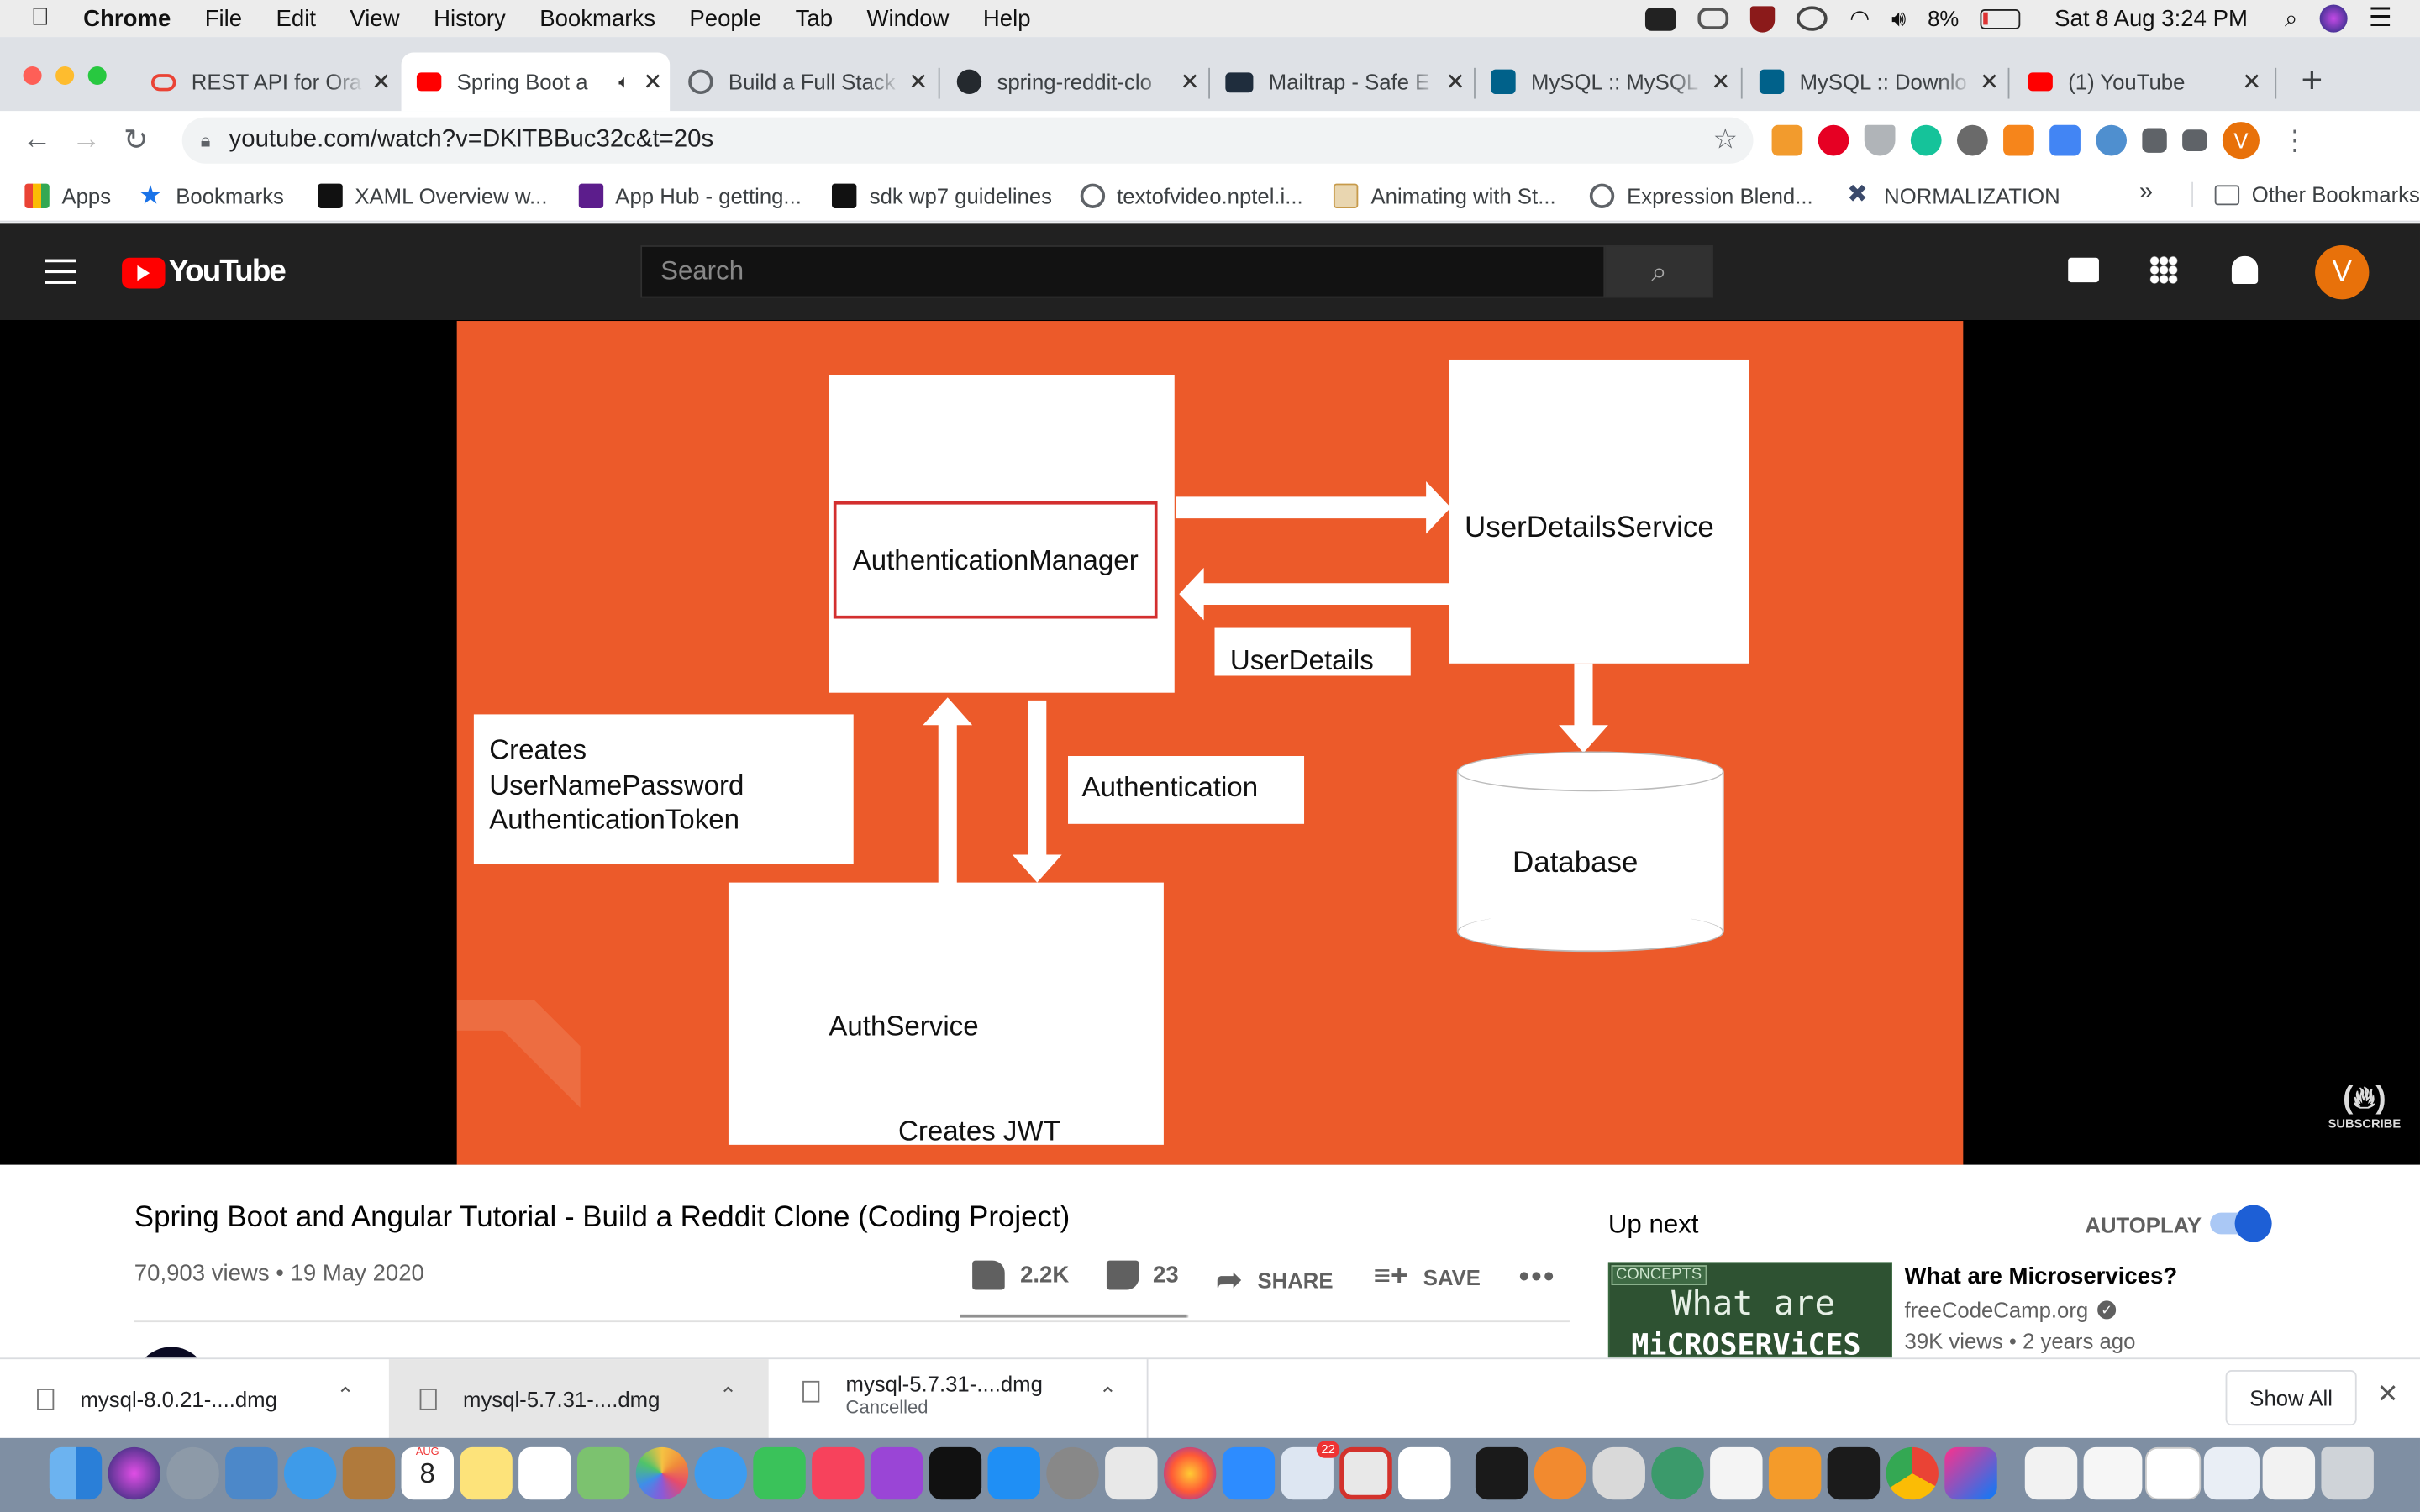 Image resolution: width=2420 pixels, height=1512 pixels. Describe the element at coordinates (603, 1473) in the screenshot. I see `maps-icon` at that location.